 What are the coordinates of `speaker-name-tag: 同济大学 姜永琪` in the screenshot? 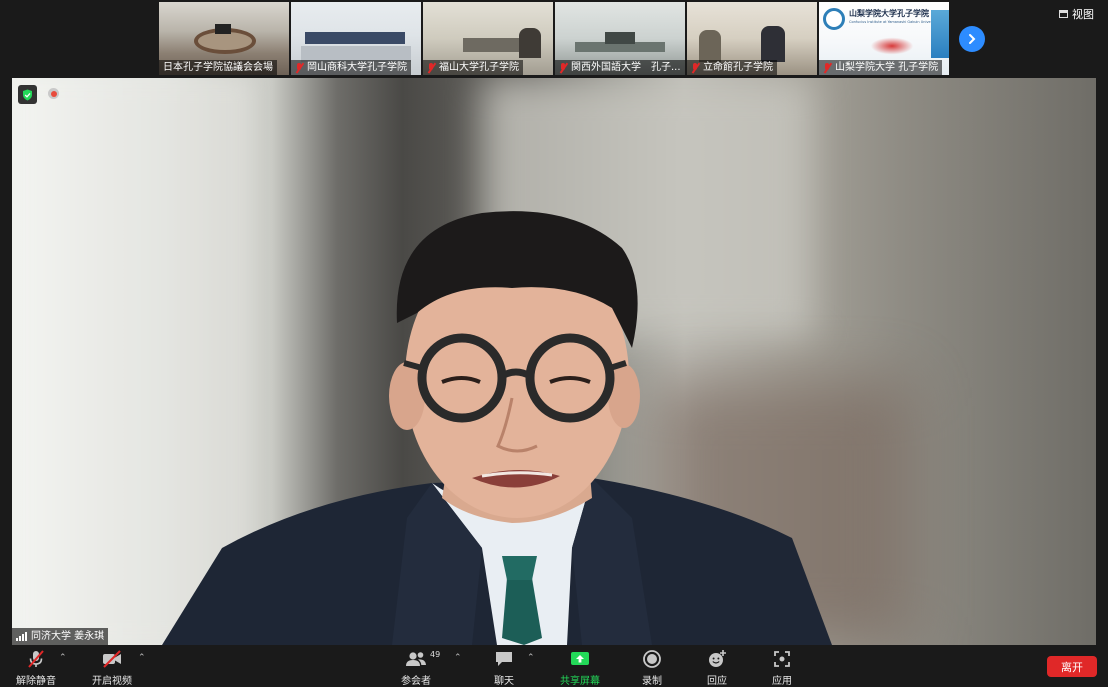 It's located at (60, 636).